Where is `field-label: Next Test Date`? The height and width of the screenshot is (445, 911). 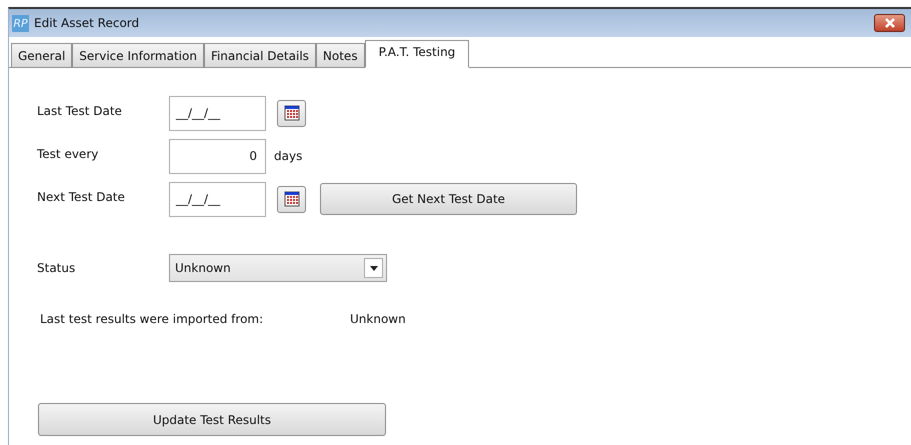
field-label: Next Test Date is located at coordinates (81, 196).